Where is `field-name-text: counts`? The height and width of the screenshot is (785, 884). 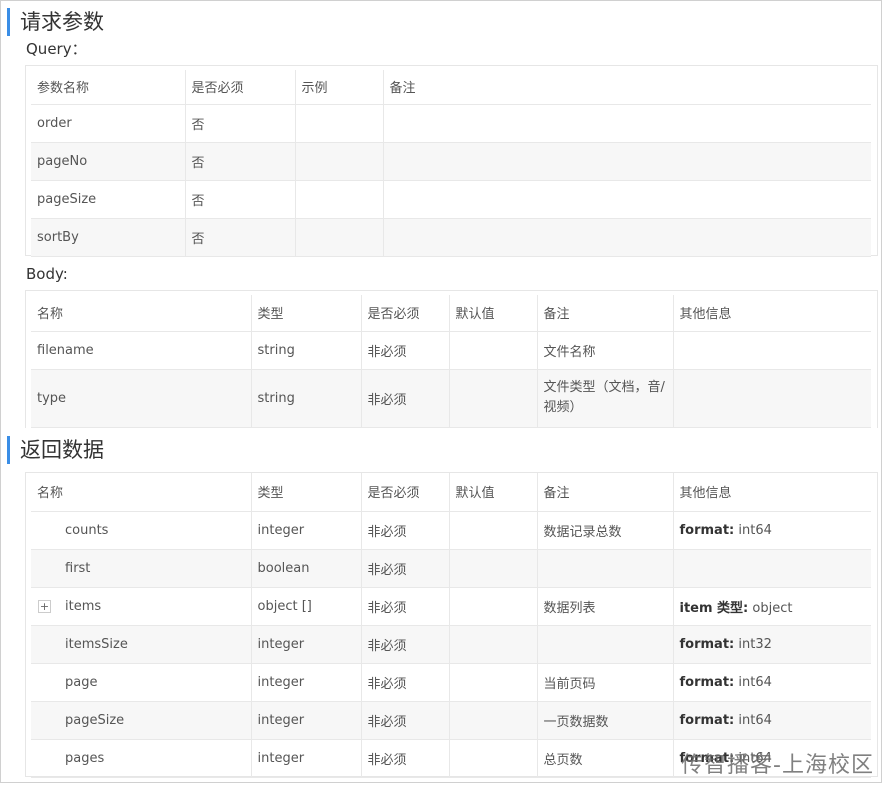 field-name-text: counts is located at coordinates (87, 530).